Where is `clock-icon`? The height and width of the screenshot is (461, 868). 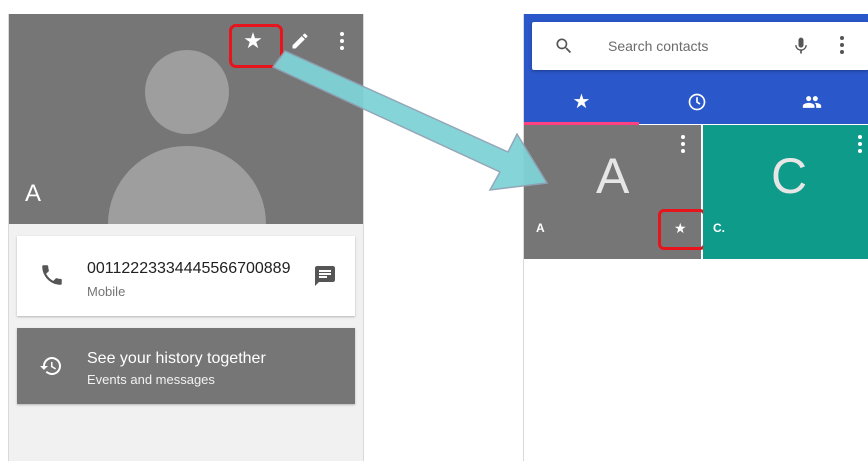
clock-icon is located at coordinates (696, 102).